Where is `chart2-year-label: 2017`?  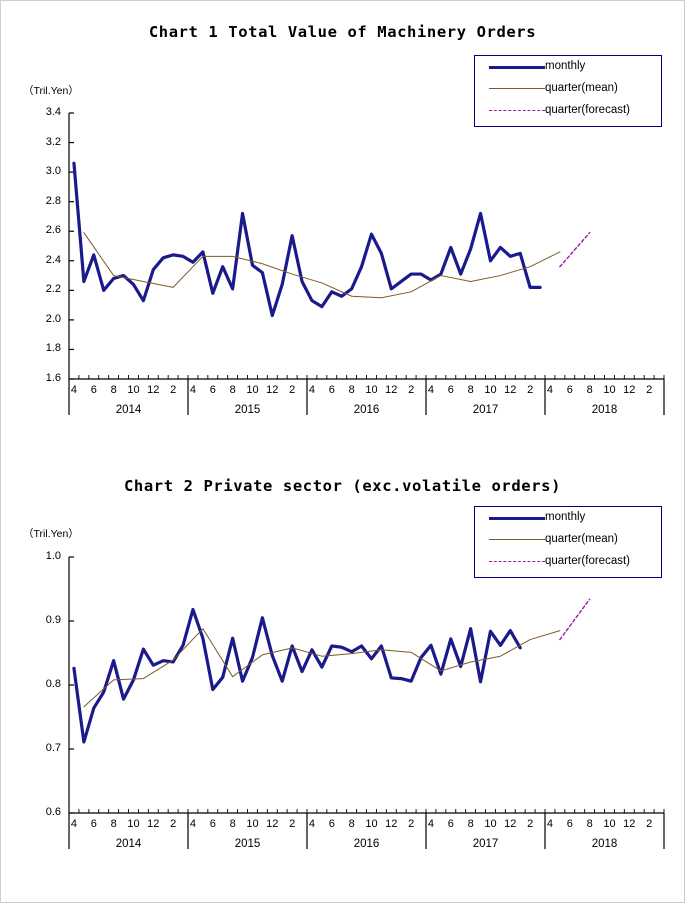
chart2-year-label: 2017 is located at coordinates (485, 844).